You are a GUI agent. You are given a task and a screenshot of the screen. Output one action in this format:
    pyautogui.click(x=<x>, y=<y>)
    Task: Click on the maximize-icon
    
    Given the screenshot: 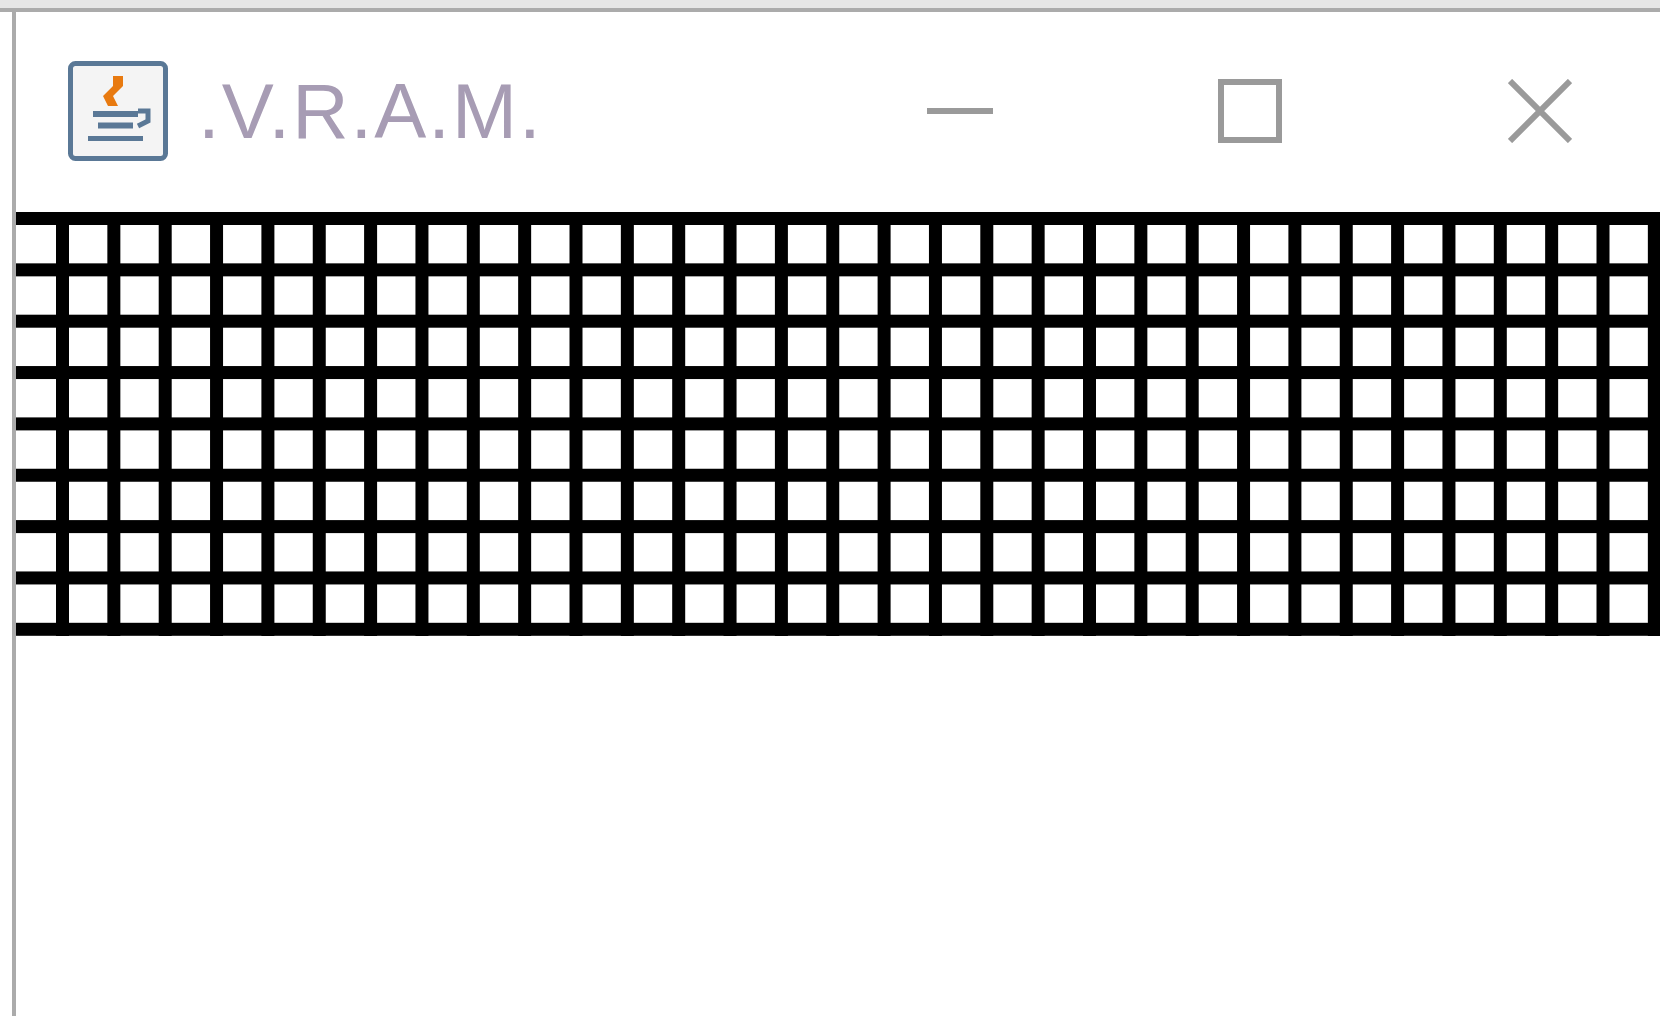 What is the action you would take?
    pyautogui.click(x=1250, y=111)
    